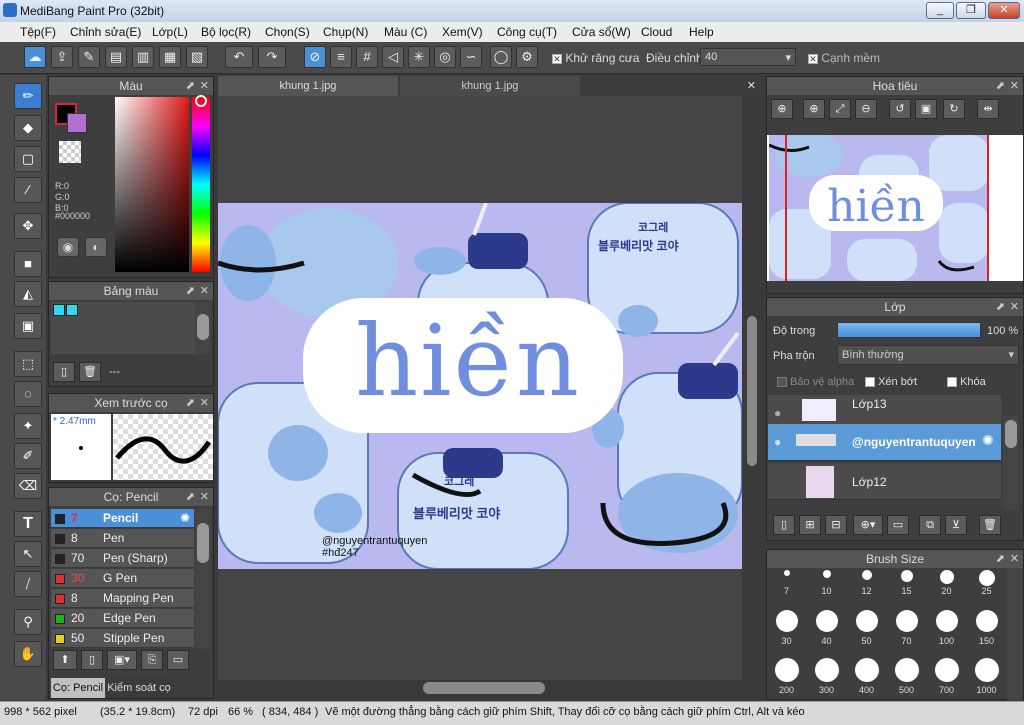  What do you see at coordinates (906, 583) in the screenshot?
I see `brush-size-15: 15` at bounding box center [906, 583].